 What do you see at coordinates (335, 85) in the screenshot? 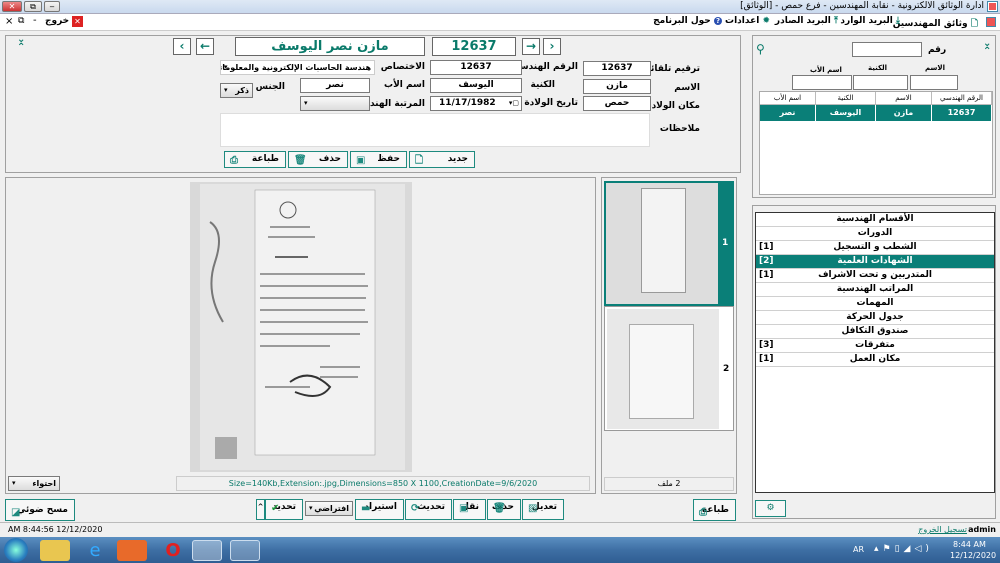
I see `father-name-field: نصر` at bounding box center [335, 85].